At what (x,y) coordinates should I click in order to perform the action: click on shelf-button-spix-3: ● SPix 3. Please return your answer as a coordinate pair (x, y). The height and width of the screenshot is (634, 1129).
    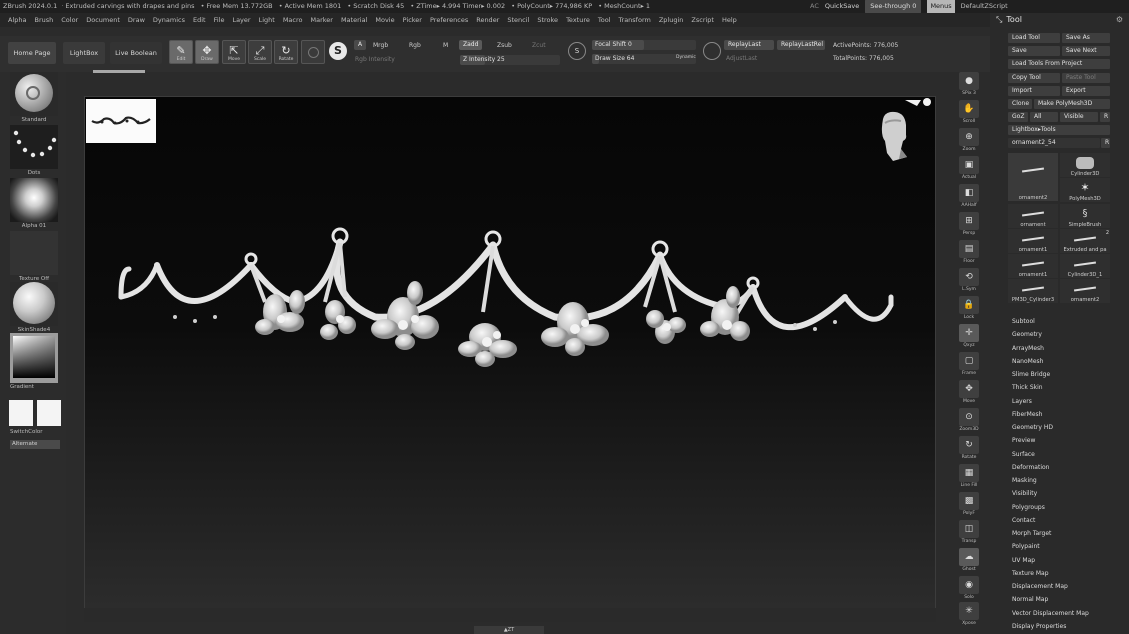
    Looking at the image, I should click on (969, 84).